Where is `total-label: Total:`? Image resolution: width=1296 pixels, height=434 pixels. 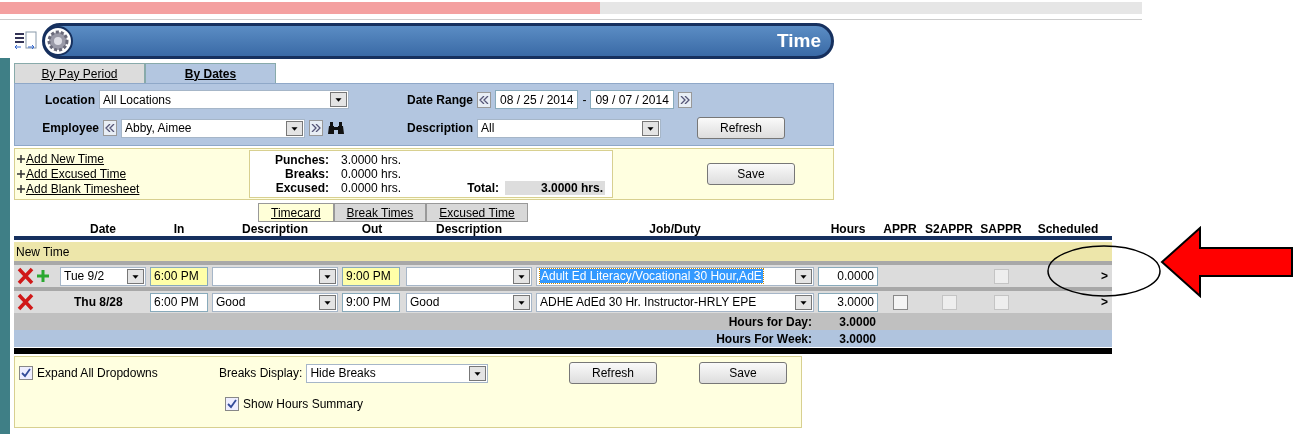 total-label: Total: is located at coordinates (483, 188).